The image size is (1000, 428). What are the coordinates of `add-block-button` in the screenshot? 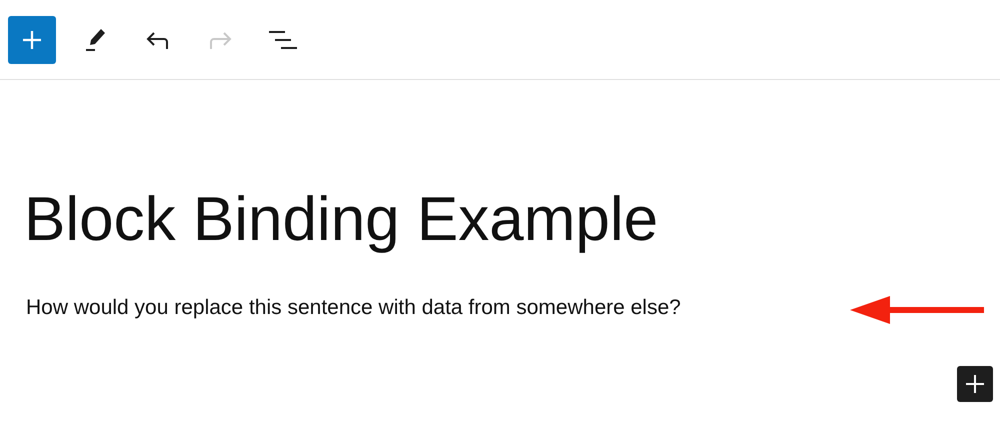 It's located at (975, 384).